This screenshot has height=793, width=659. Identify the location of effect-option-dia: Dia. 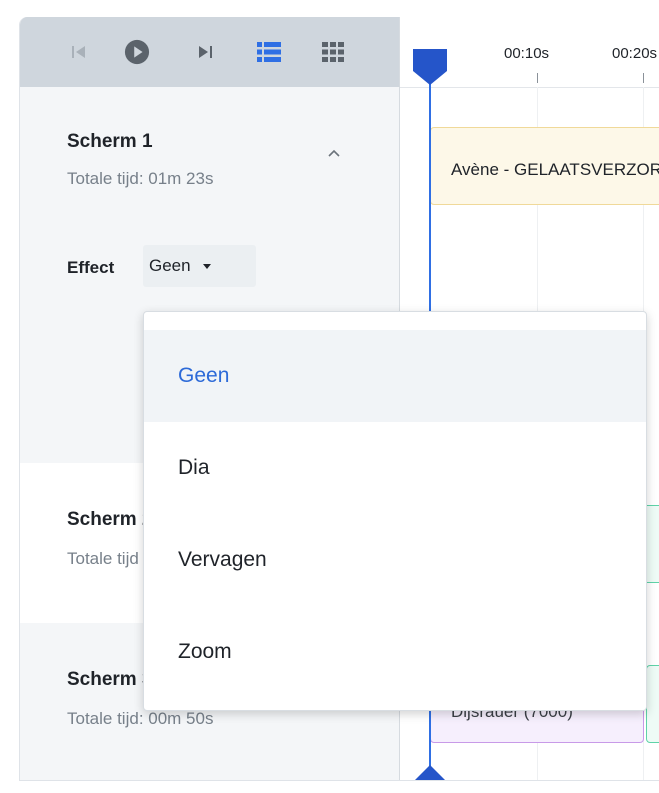
(395, 468).